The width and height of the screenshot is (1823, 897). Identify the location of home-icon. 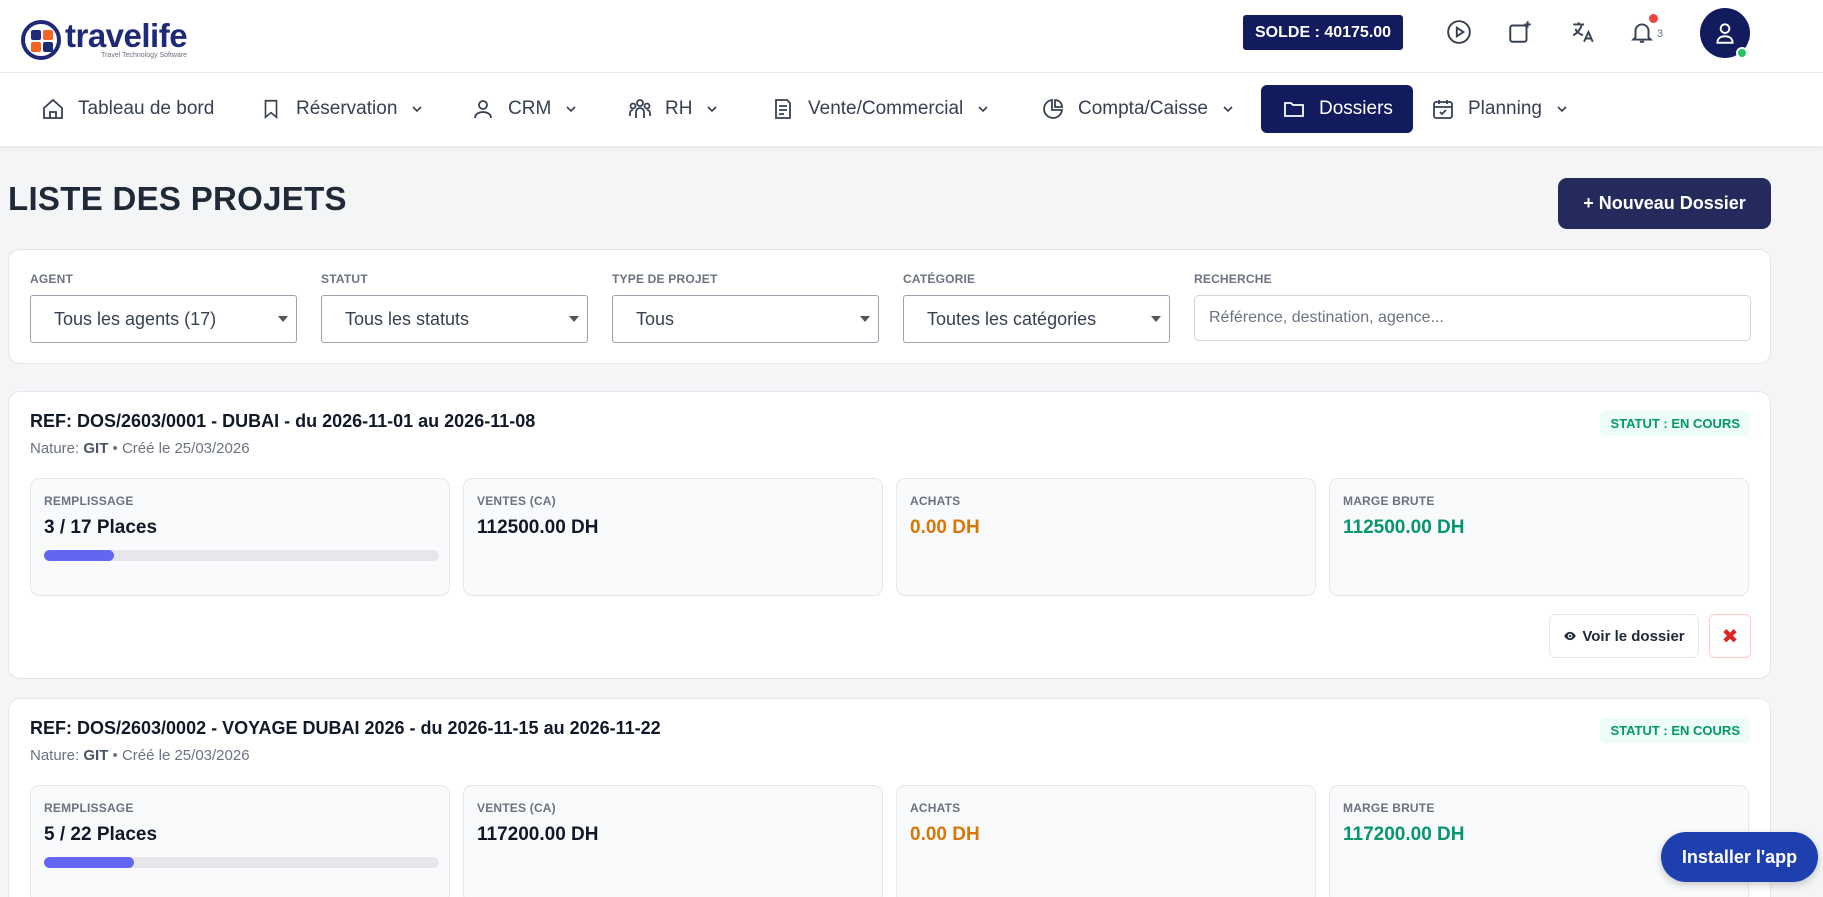
(53, 109).